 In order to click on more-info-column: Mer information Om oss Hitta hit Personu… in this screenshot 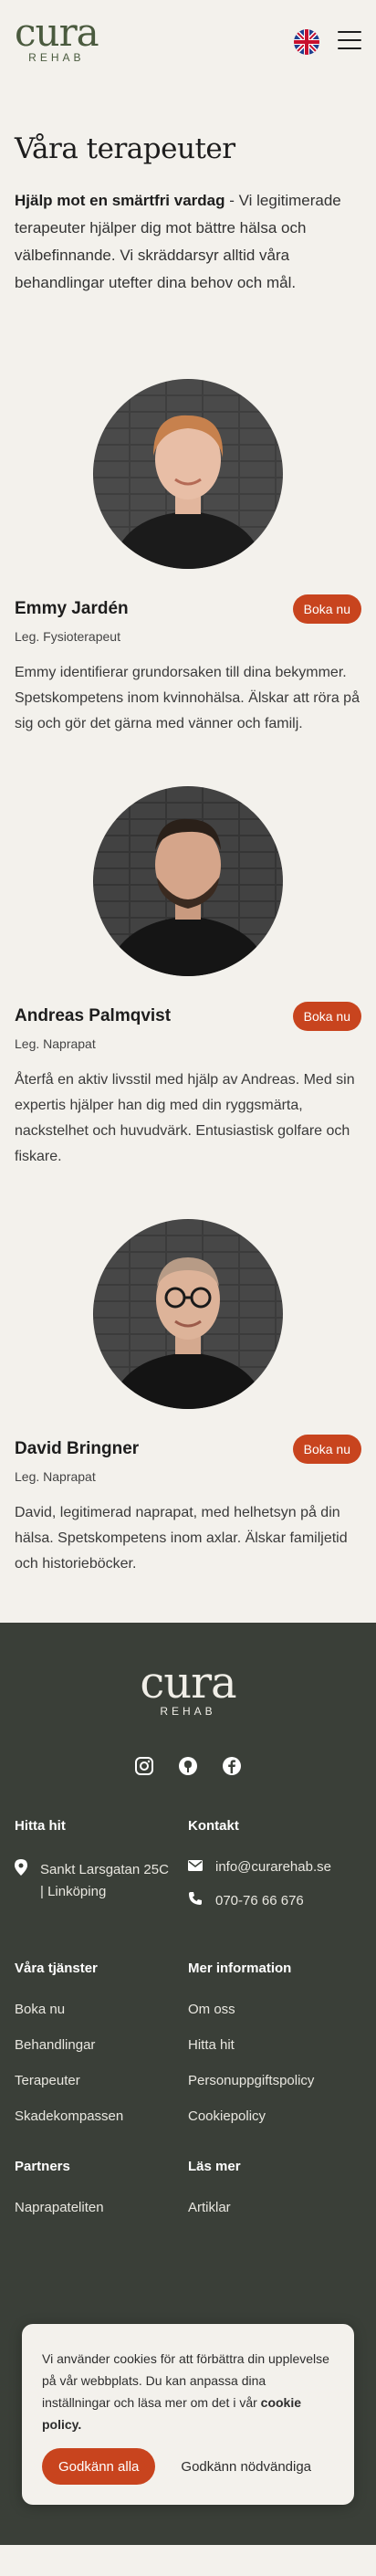, I will do `click(274, 2052)`.